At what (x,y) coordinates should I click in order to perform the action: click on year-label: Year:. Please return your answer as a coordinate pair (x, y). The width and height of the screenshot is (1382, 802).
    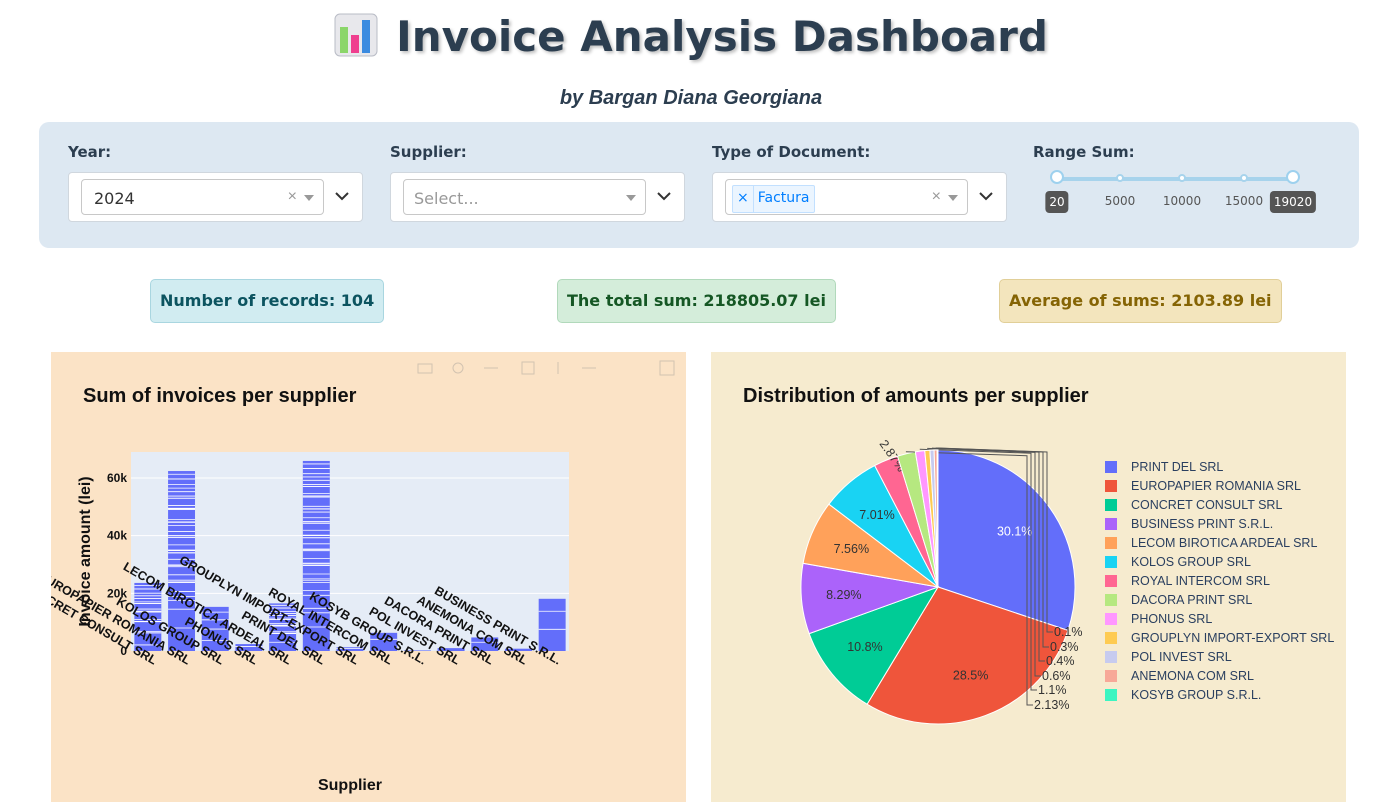
    Looking at the image, I should click on (90, 152).